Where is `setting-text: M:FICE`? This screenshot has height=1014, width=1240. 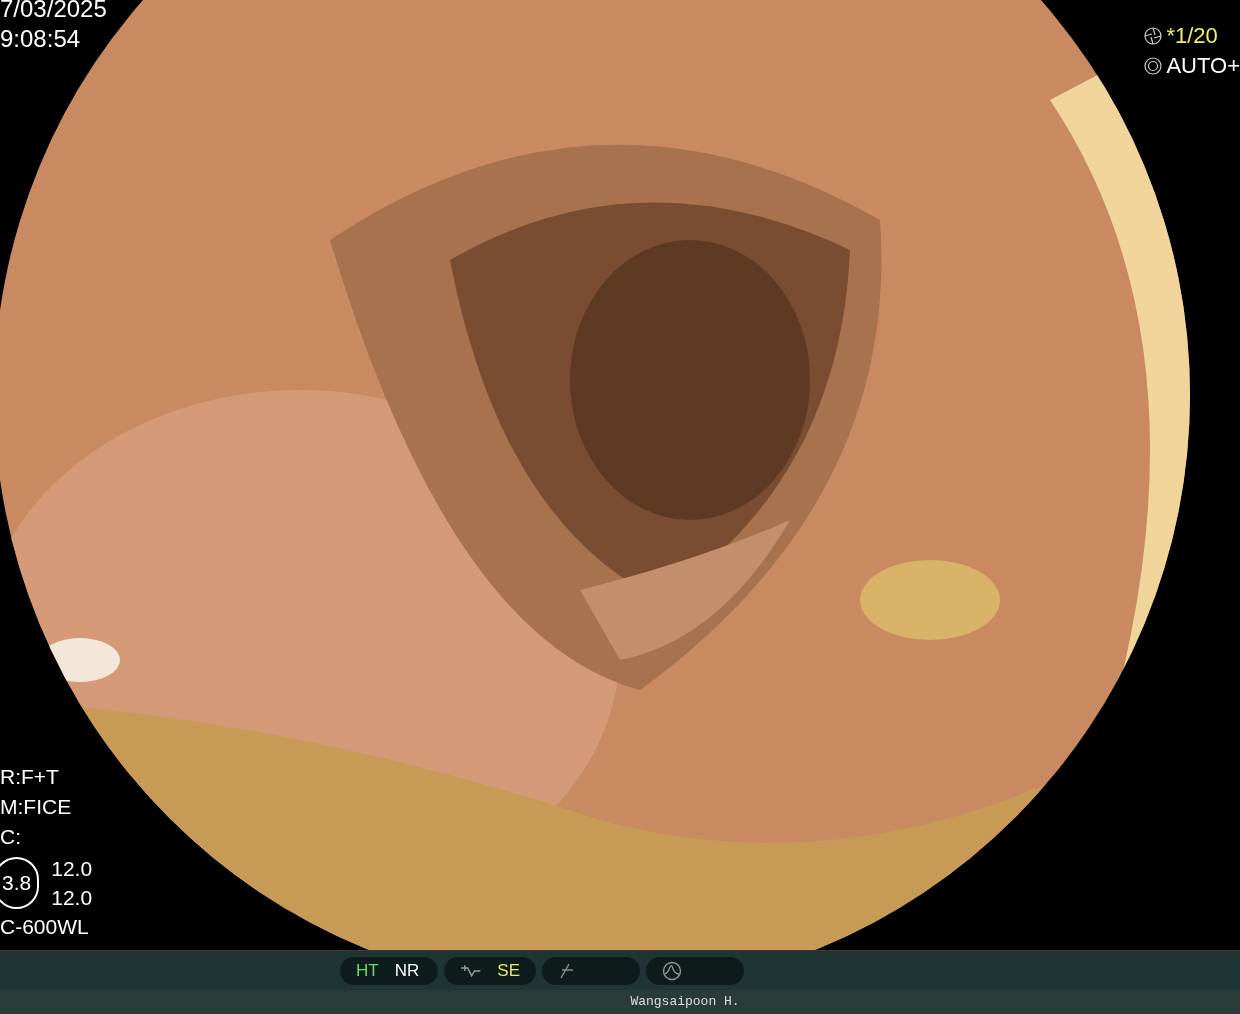
setting-text: M:FICE is located at coordinates (36, 807).